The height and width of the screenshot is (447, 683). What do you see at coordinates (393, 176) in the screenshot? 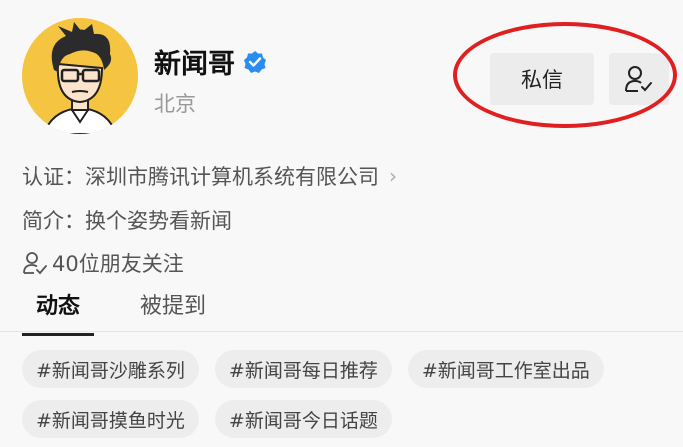
I see `chevron-right-icon: ›` at bounding box center [393, 176].